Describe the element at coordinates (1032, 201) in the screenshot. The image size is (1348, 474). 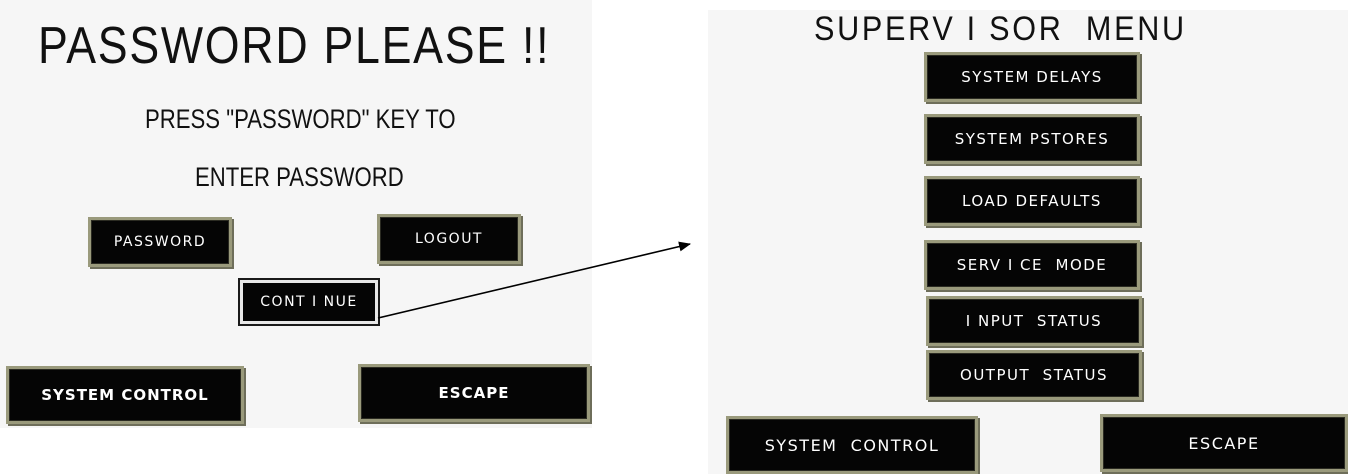
I see `menu-item-load-defaults: LOAD DEFAULTS` at that location.